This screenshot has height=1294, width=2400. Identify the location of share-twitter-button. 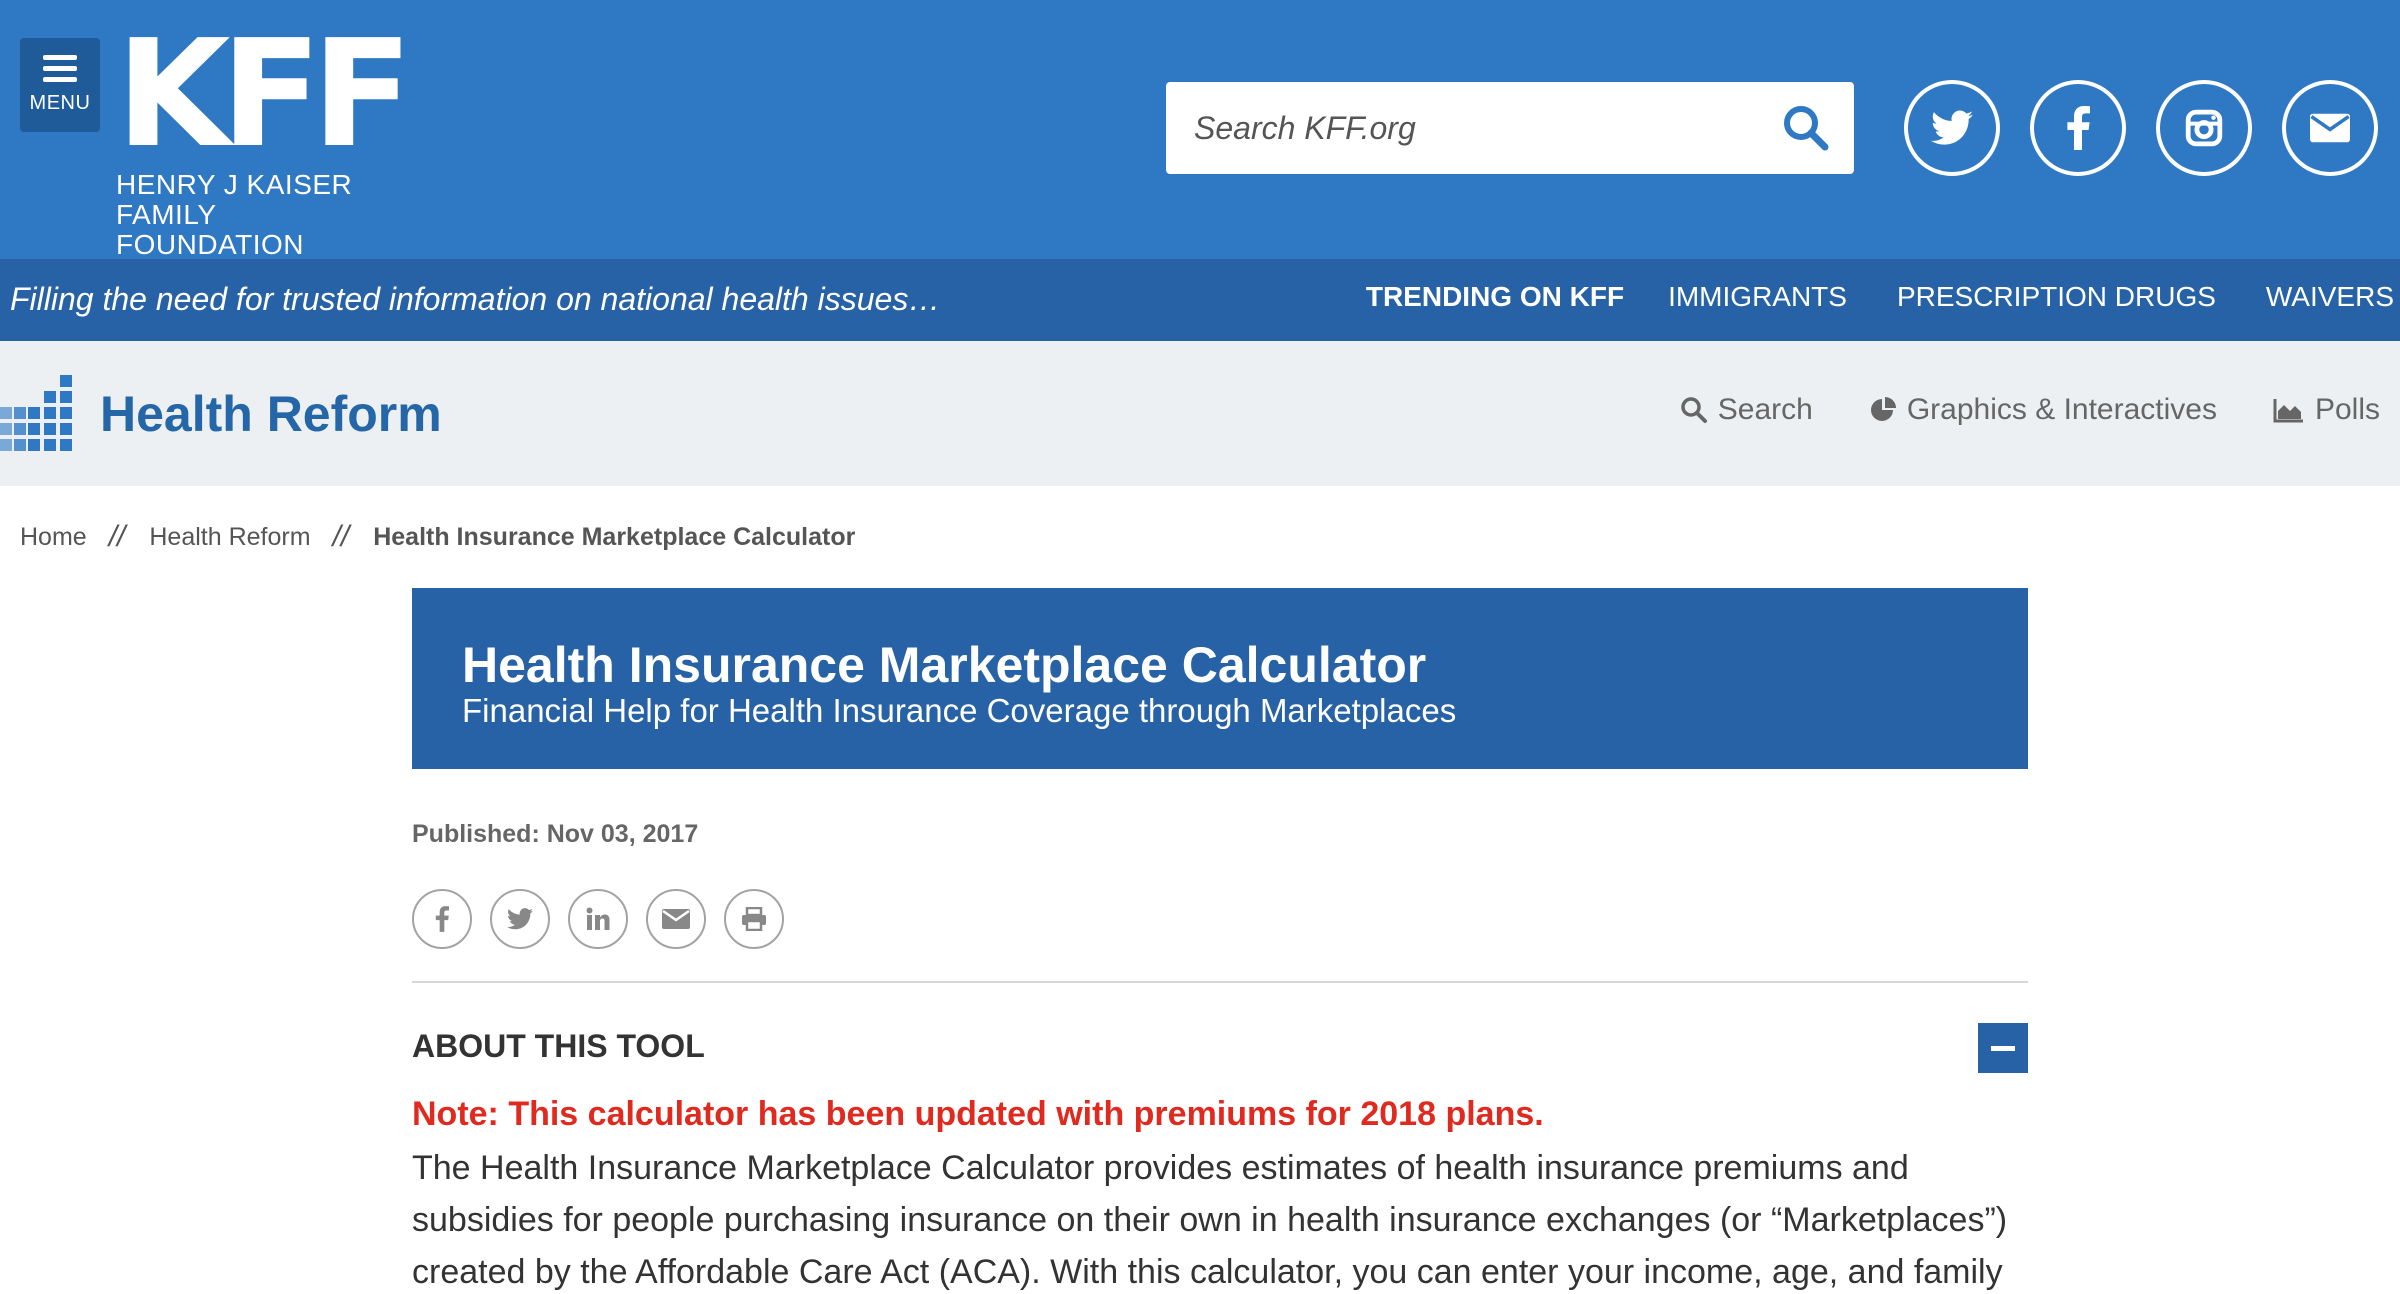
(520, 919).